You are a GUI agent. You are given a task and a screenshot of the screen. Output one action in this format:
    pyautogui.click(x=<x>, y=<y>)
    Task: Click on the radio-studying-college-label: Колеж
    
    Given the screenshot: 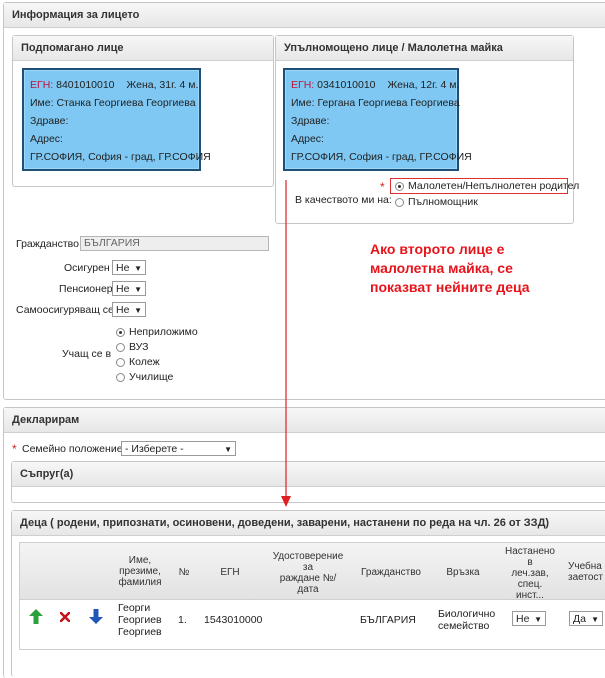 What is the action you would take?
    pyautogui.click(x=144, y=362)
    